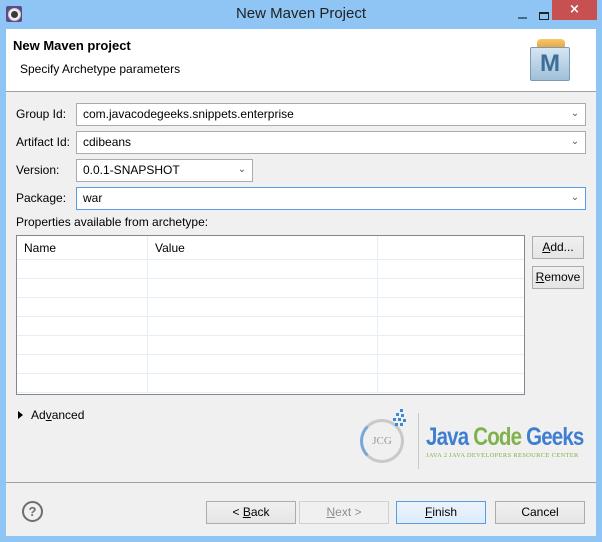 This screenshot has height=542, width=602. I want to click on column-header-name: Name, so click(82, 248).